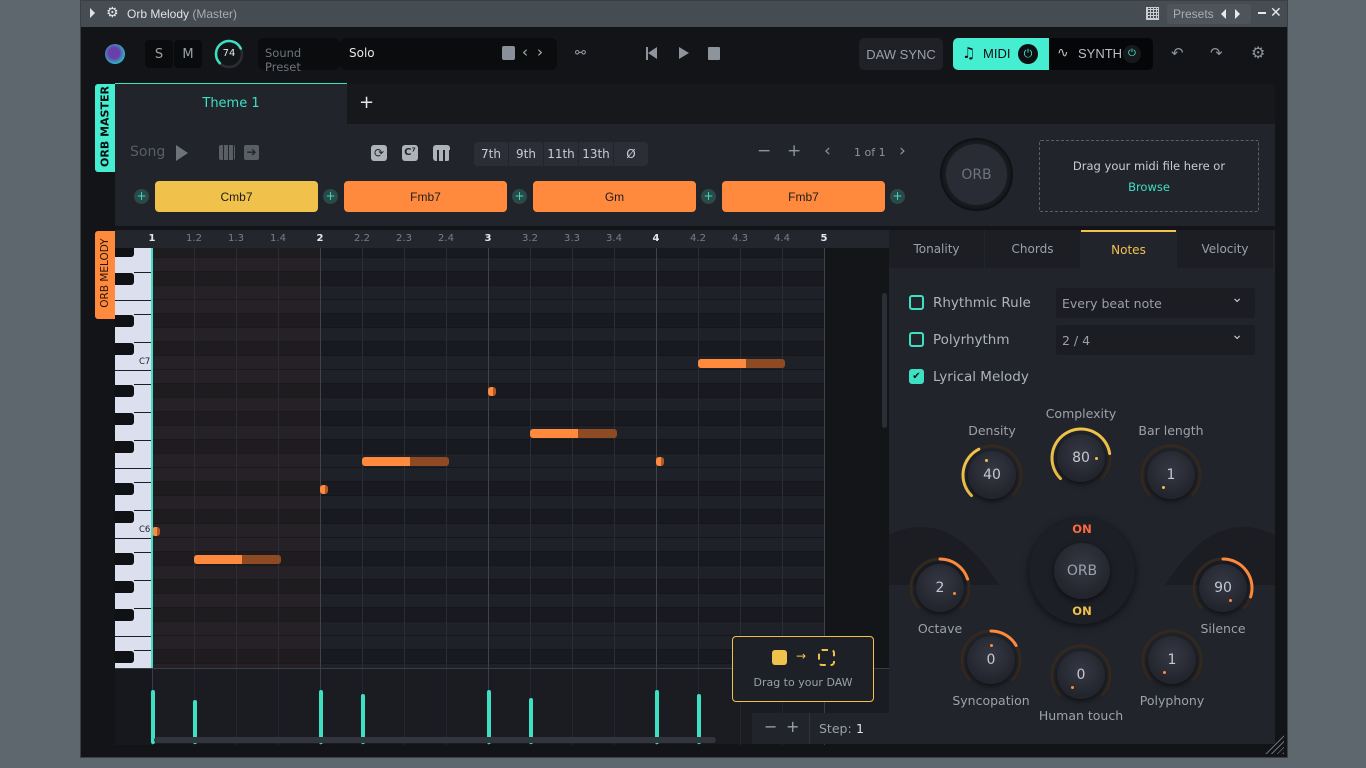  What do you see at coordinates (1101, 54) in the screenshot?
I see `synth-mode-button: ∿ SYNTH ⏻` at bounding box center [1101, 54].